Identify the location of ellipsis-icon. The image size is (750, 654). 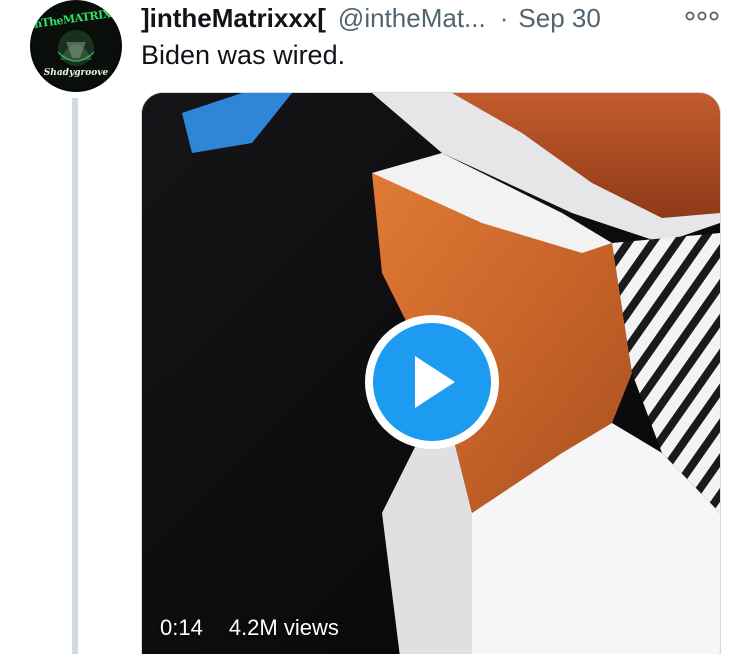
(702, 16).